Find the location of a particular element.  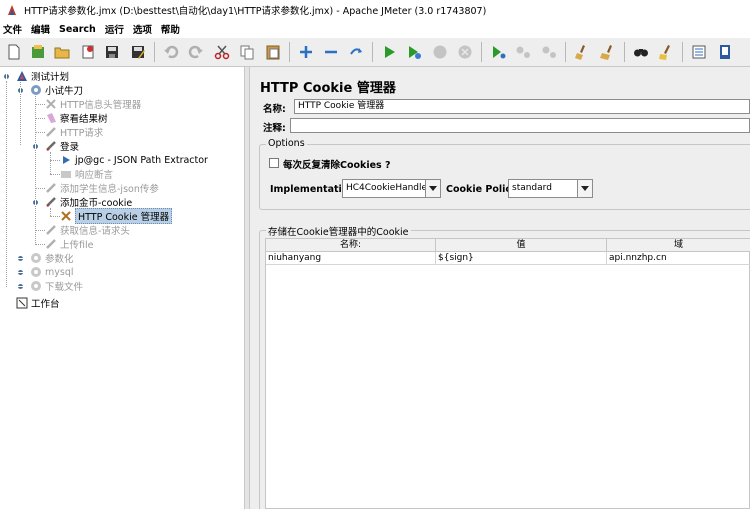

column-header-value: 值 is located at coordinates (521, 245).